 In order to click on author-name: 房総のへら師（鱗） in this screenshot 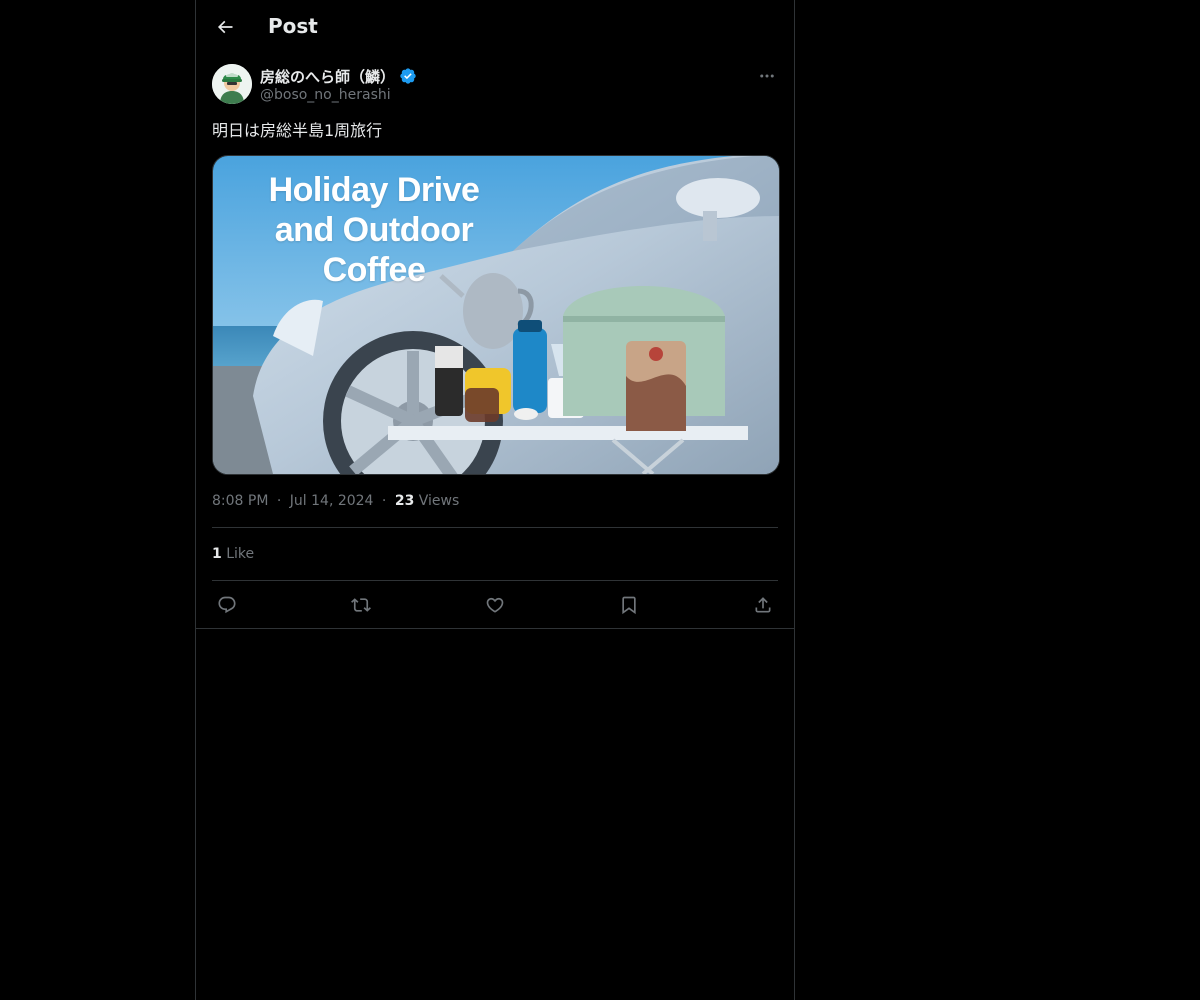, I will do `click(327, 76)`.